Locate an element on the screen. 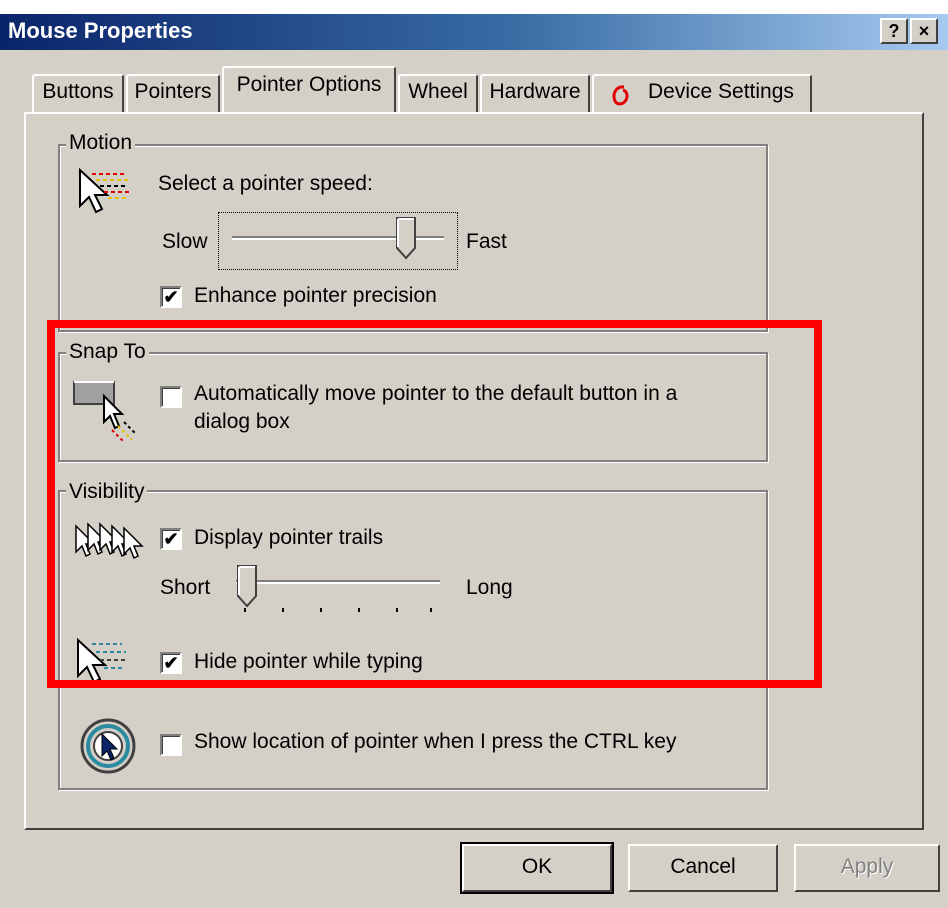 This screenshot has width=948, height=908. ok-button: OK is located at coordinates (537, 868).